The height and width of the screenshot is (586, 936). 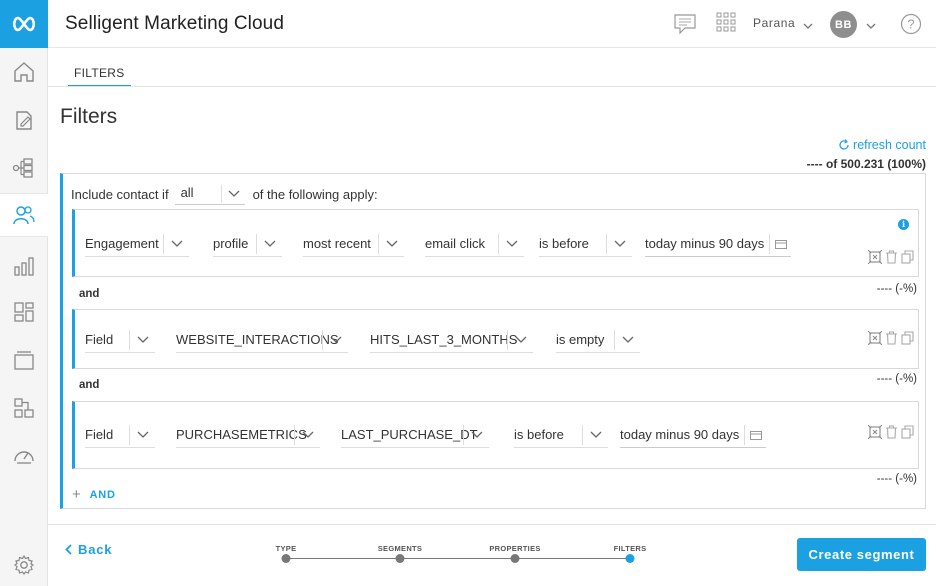 I want to click on tab-filters: FILTERS, so click(x=99, y=76).